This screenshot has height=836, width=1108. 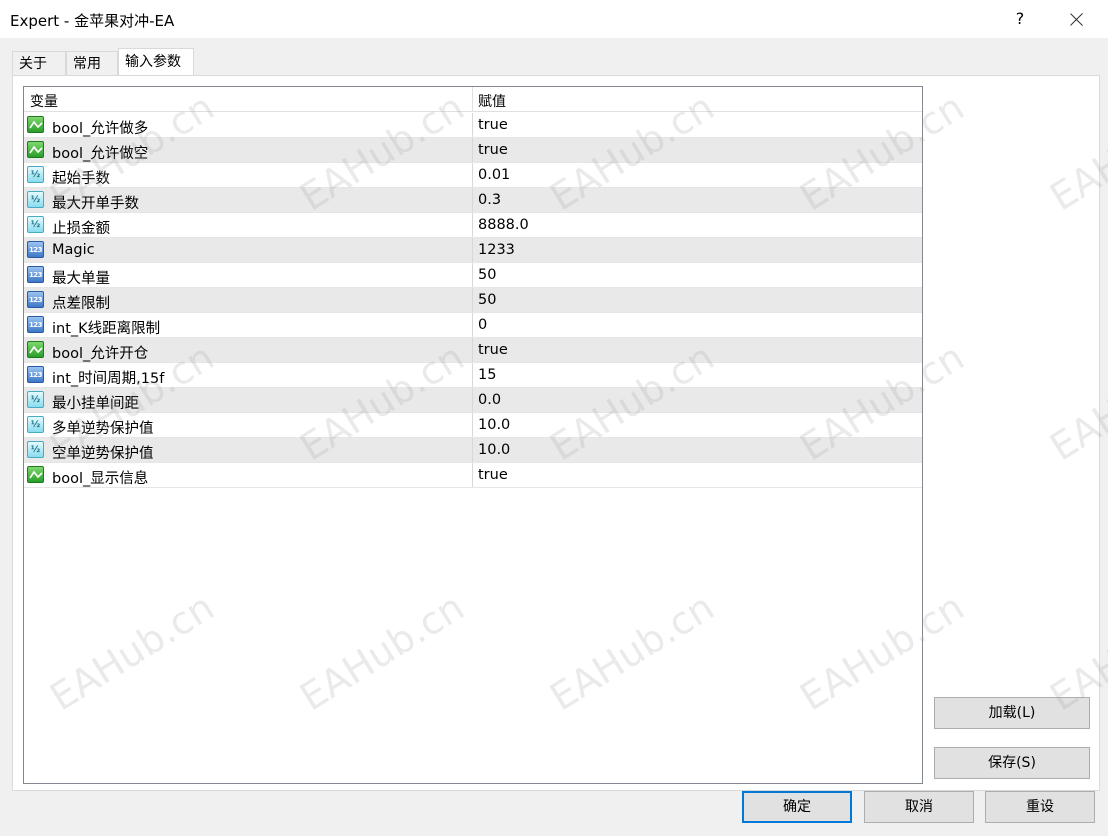 I want to click on header-variable: 变量, so click(x=44, y=101).